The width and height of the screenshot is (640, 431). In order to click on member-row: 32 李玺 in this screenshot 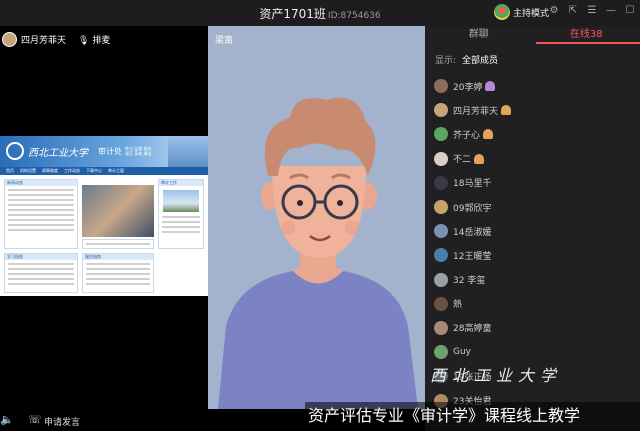, I will do `click(472, 280)`.